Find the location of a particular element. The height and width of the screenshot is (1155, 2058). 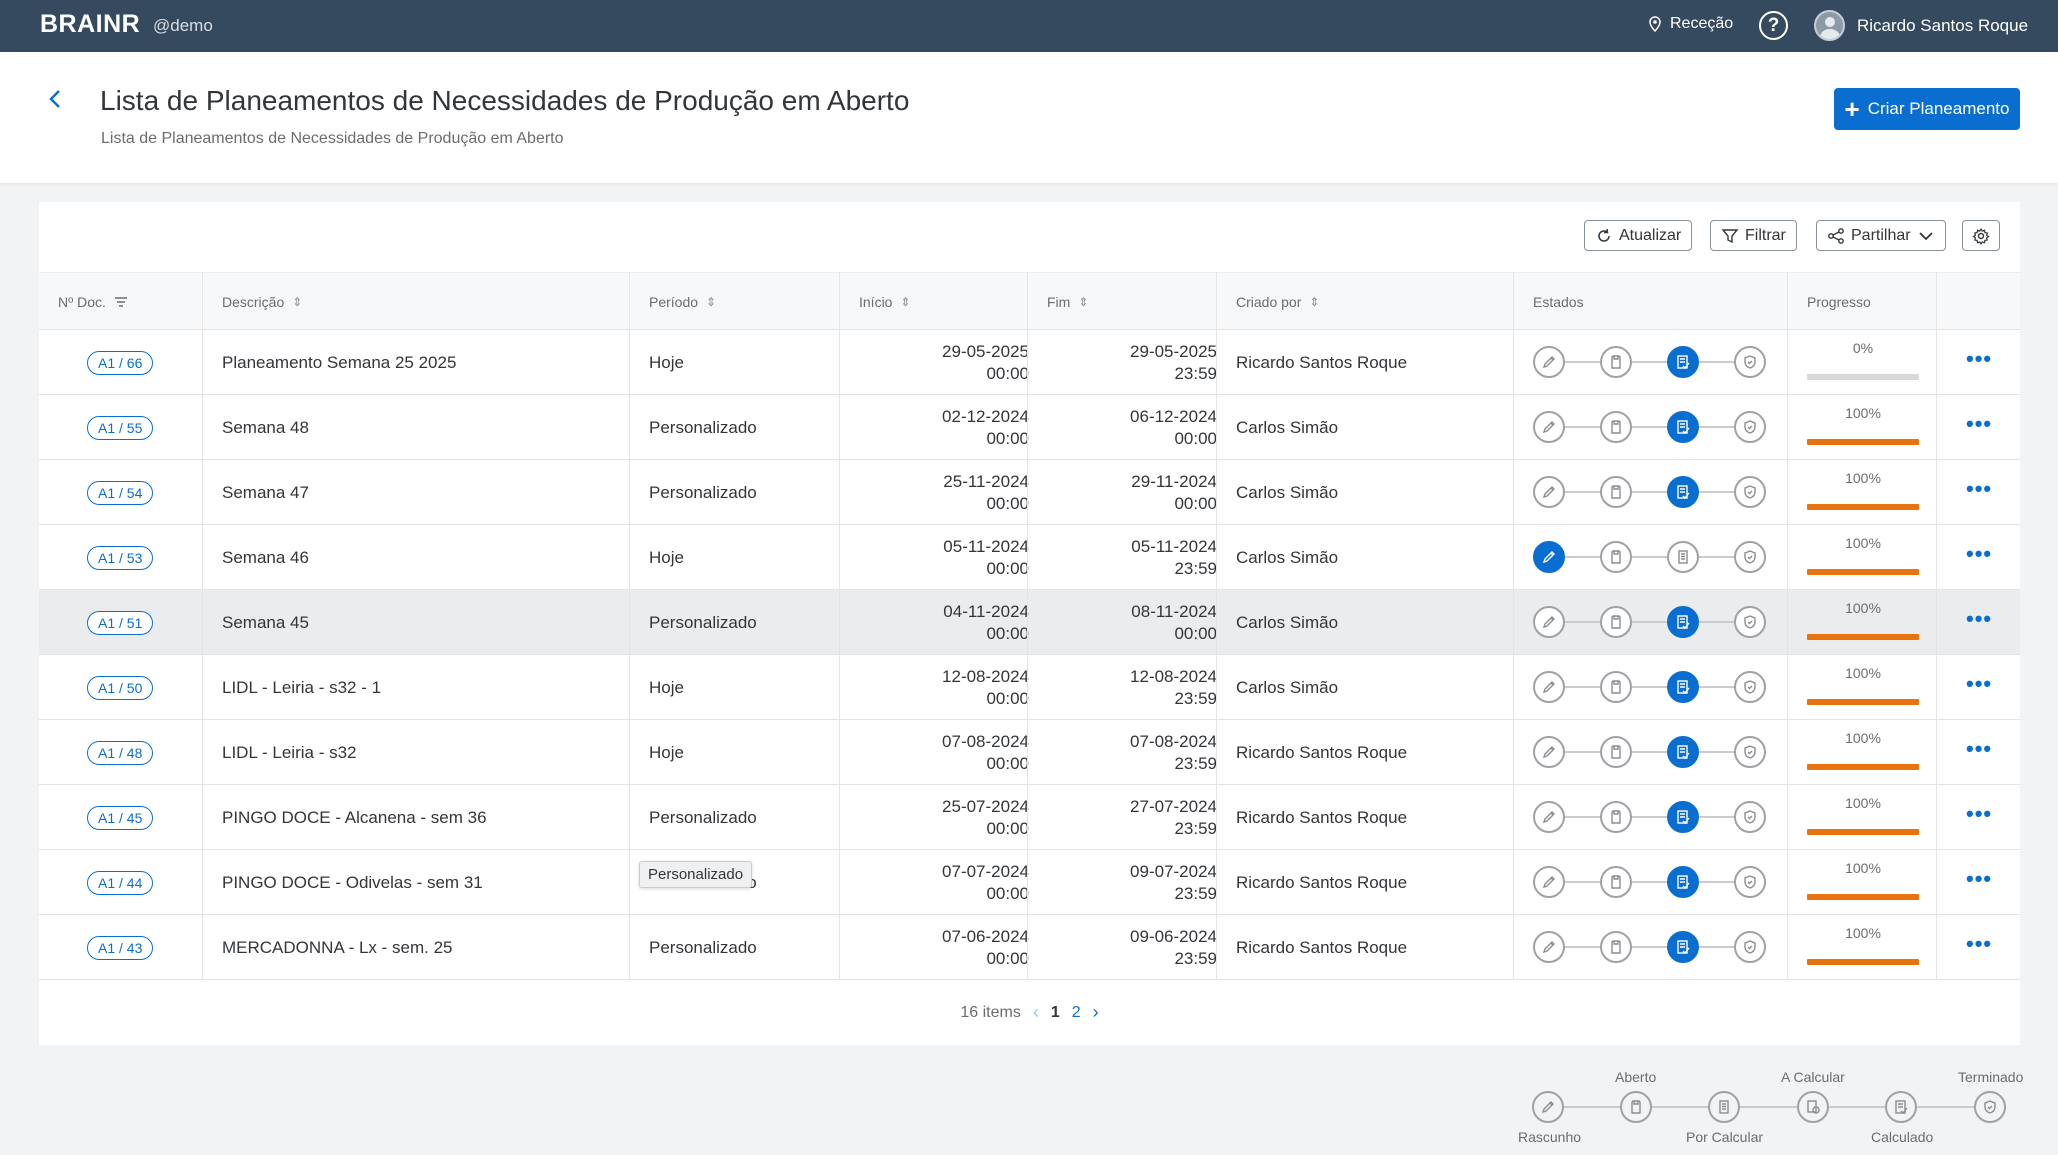

doc-cell: A1 / 55 is located at coordinates (120, 427).